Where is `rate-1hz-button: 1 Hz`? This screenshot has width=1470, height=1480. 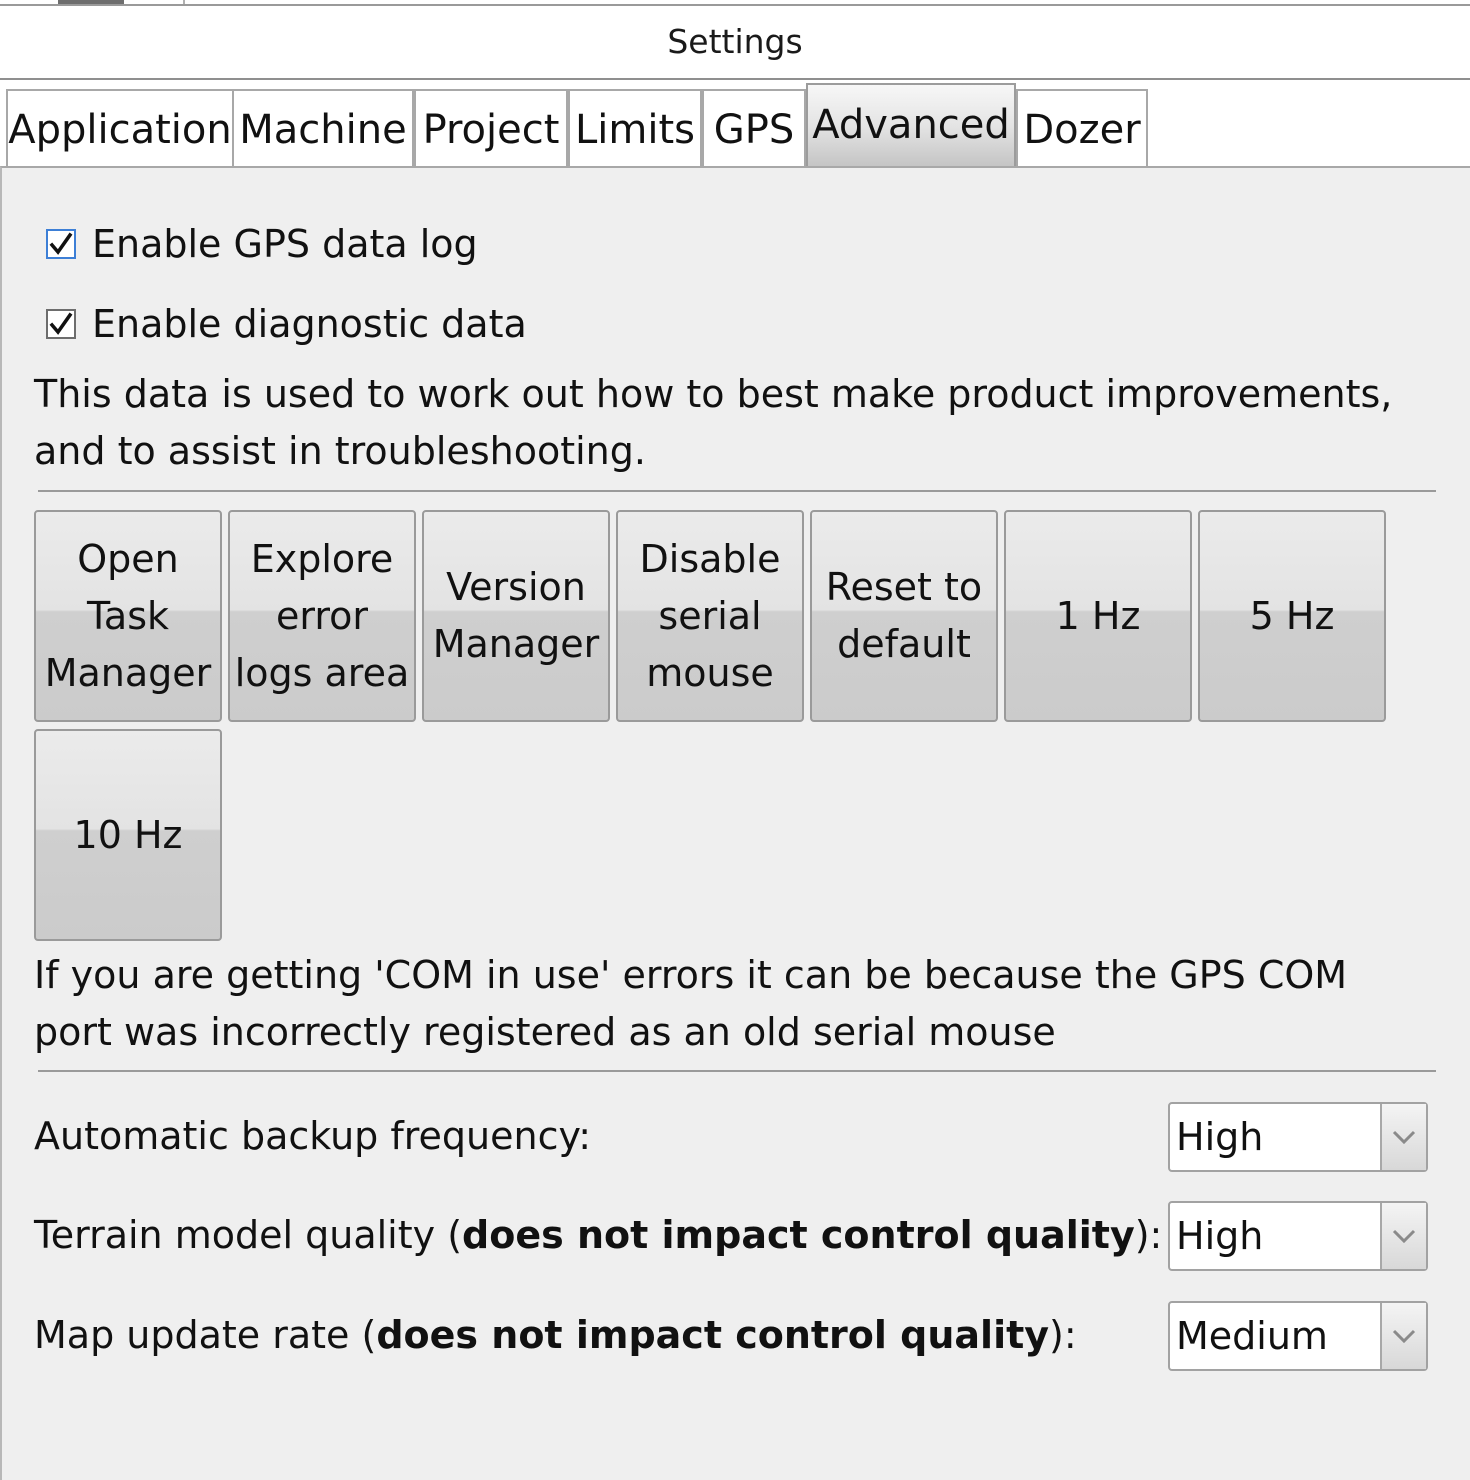 rate-1hz-button: 1 Hz is located at coordinates (1098, 616).